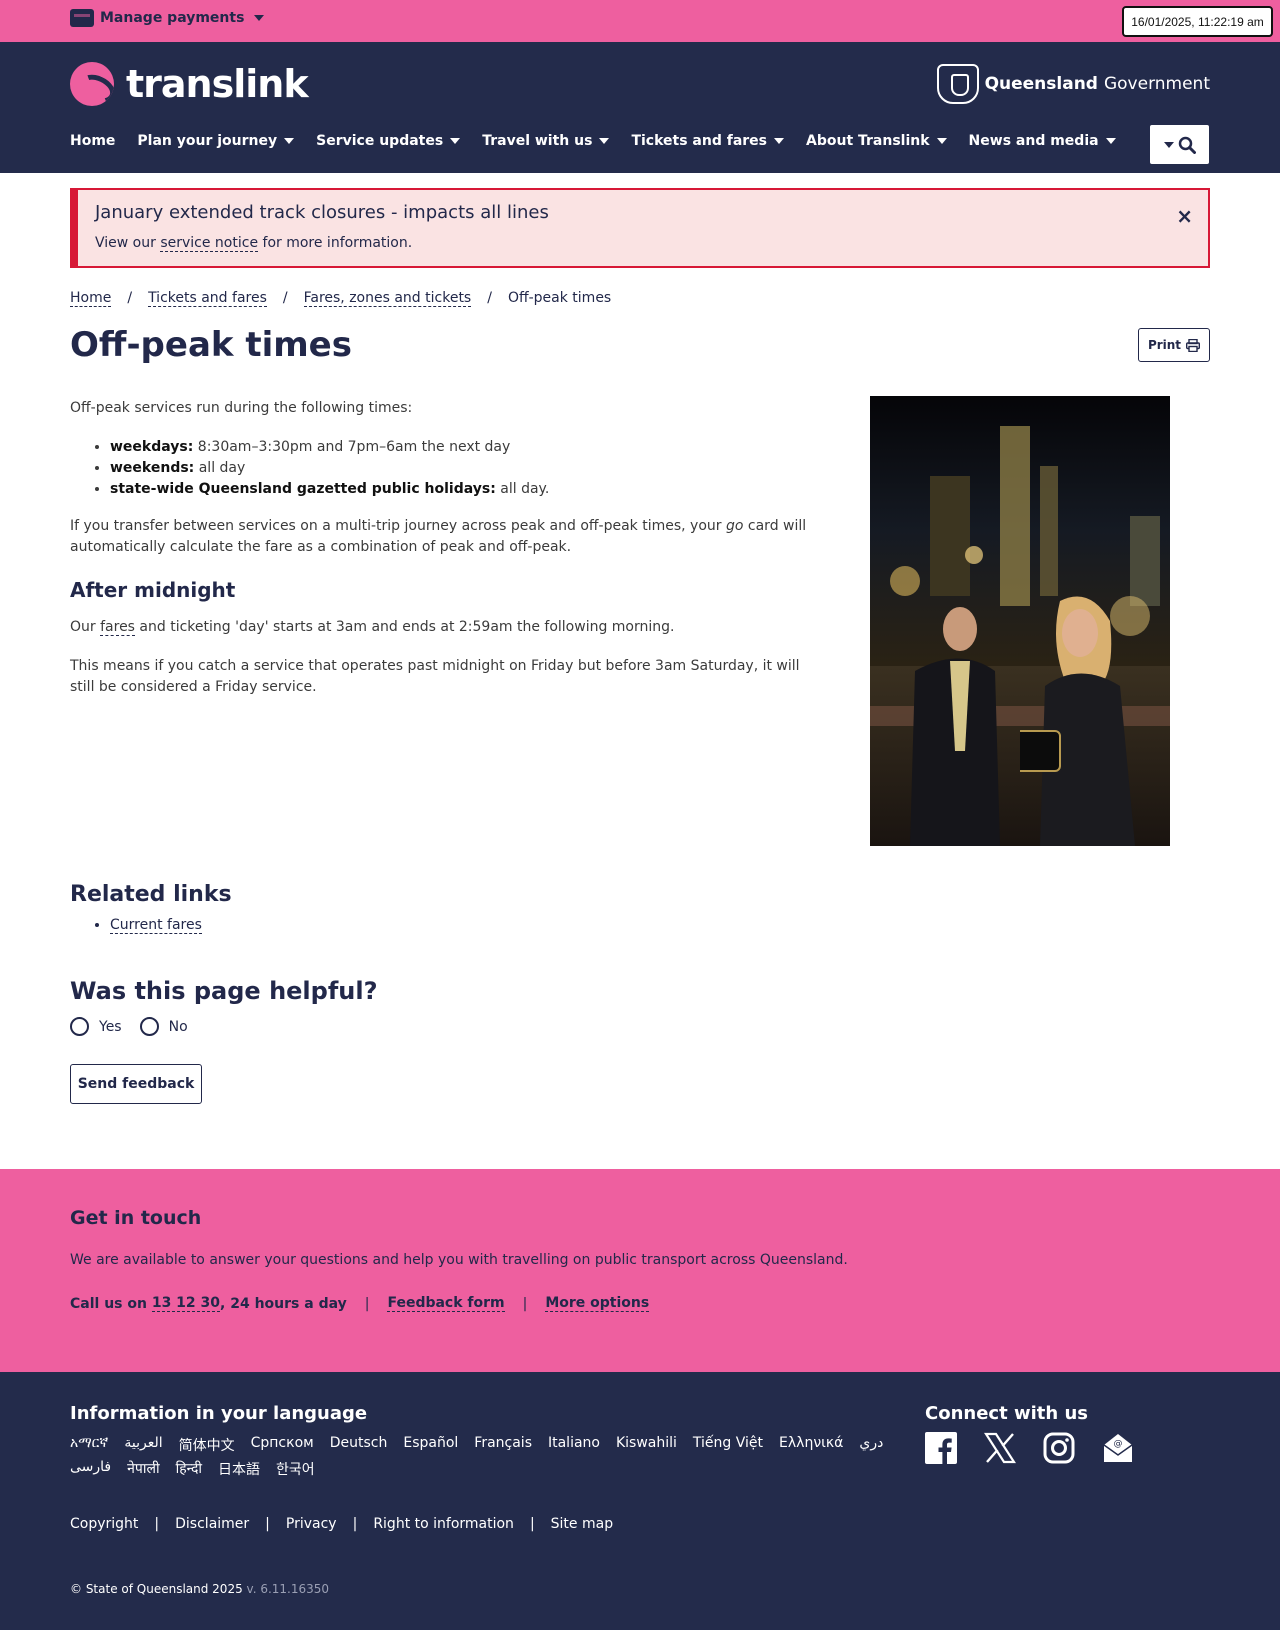 The image size is (1280, 1630). What do you see at coordinates (559, 298) in the screenshot?
I see `breadcrumb-current: Off-peak times` at bounding box center [559, 298].